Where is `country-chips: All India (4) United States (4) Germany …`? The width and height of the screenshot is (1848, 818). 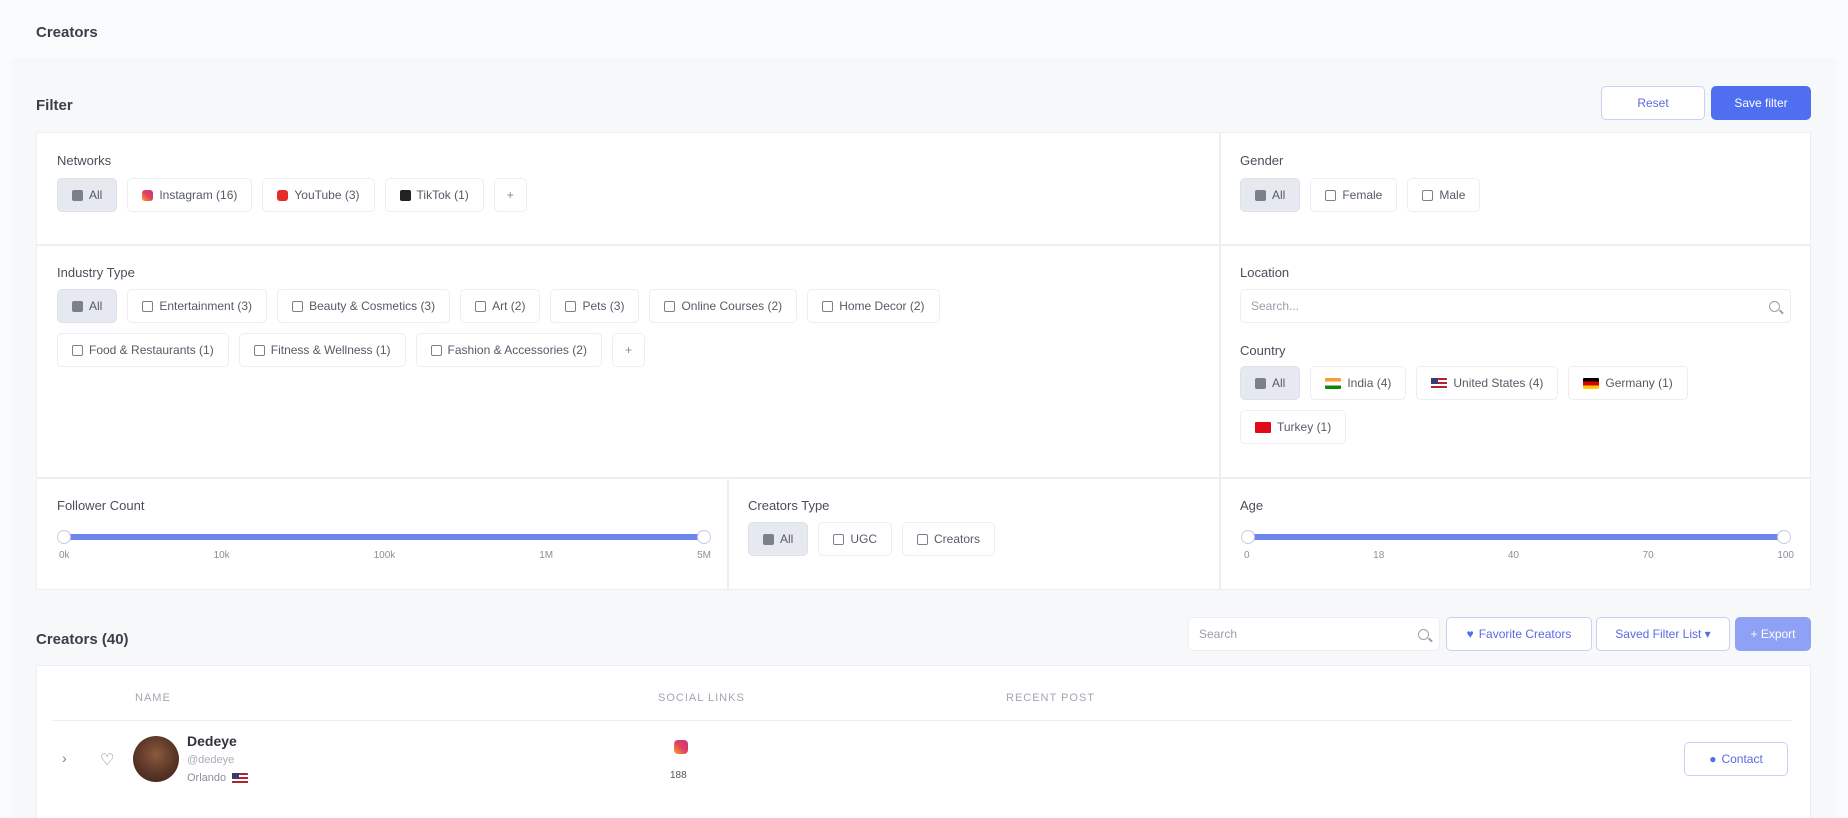 country-chips: All India (4) United States (4) Germany … is located at coordinates (1520, 405).